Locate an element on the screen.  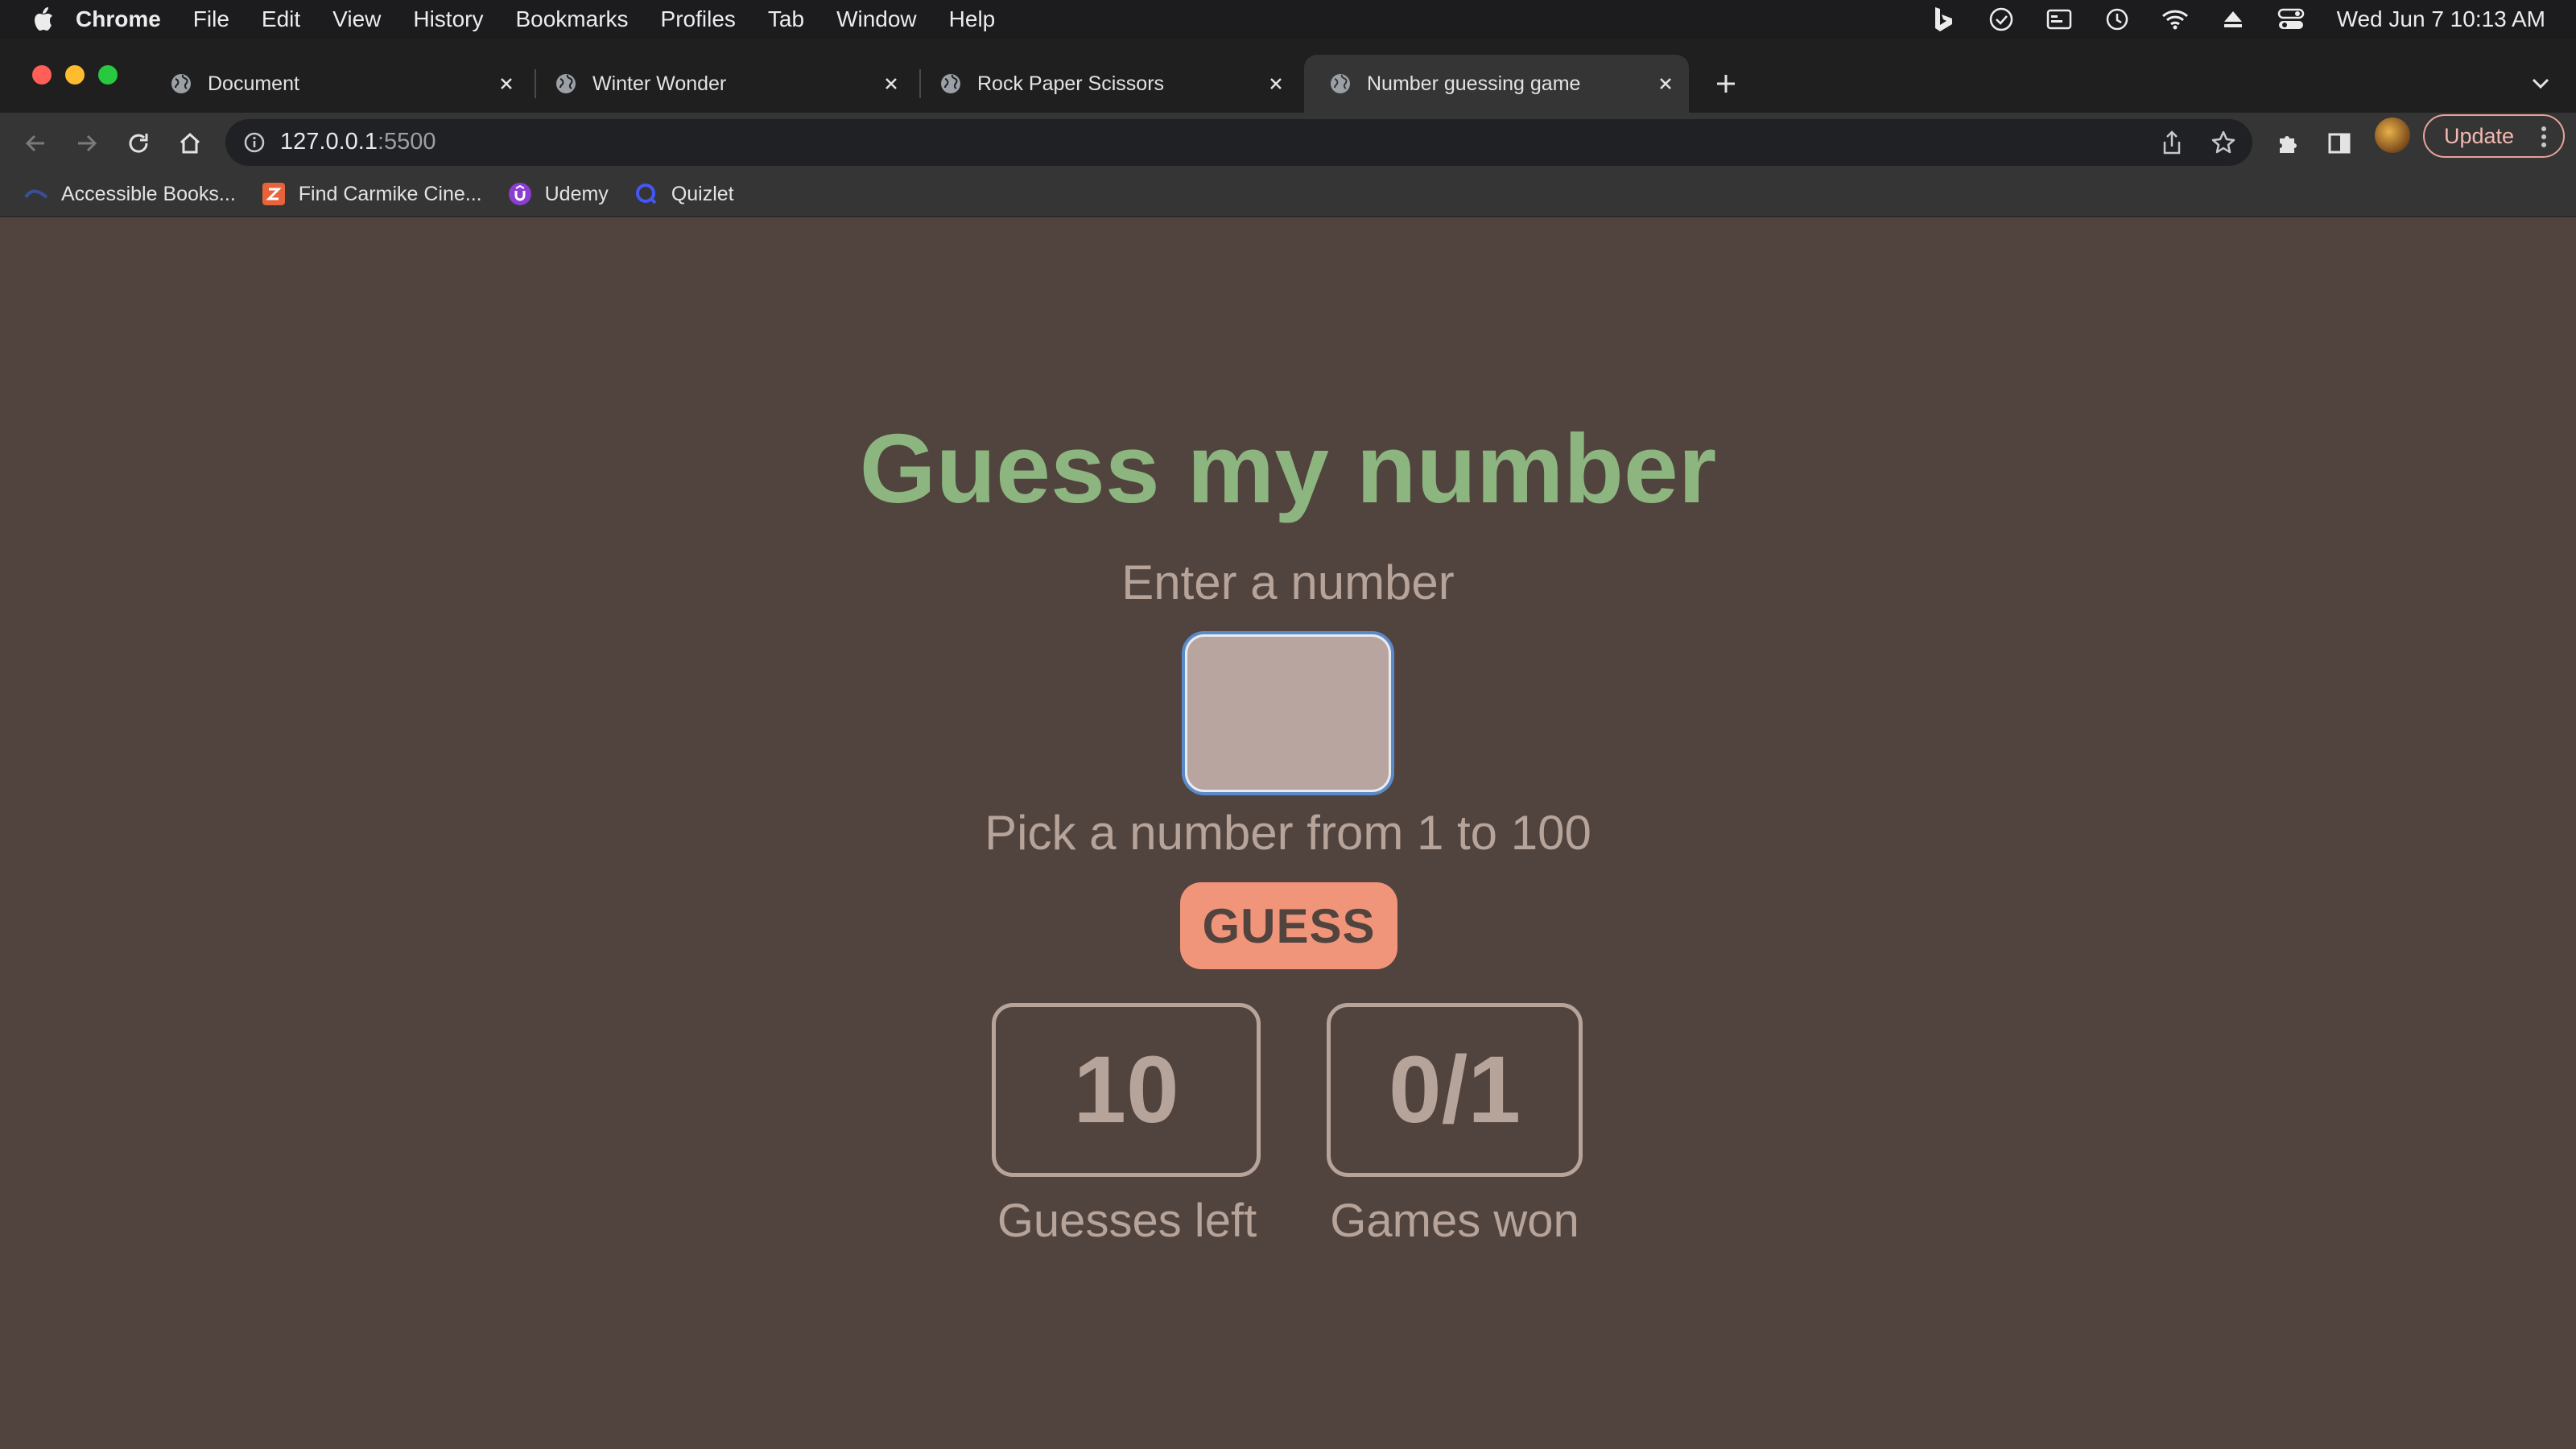
side-panel-icon is located at coordinates (2339, 143).